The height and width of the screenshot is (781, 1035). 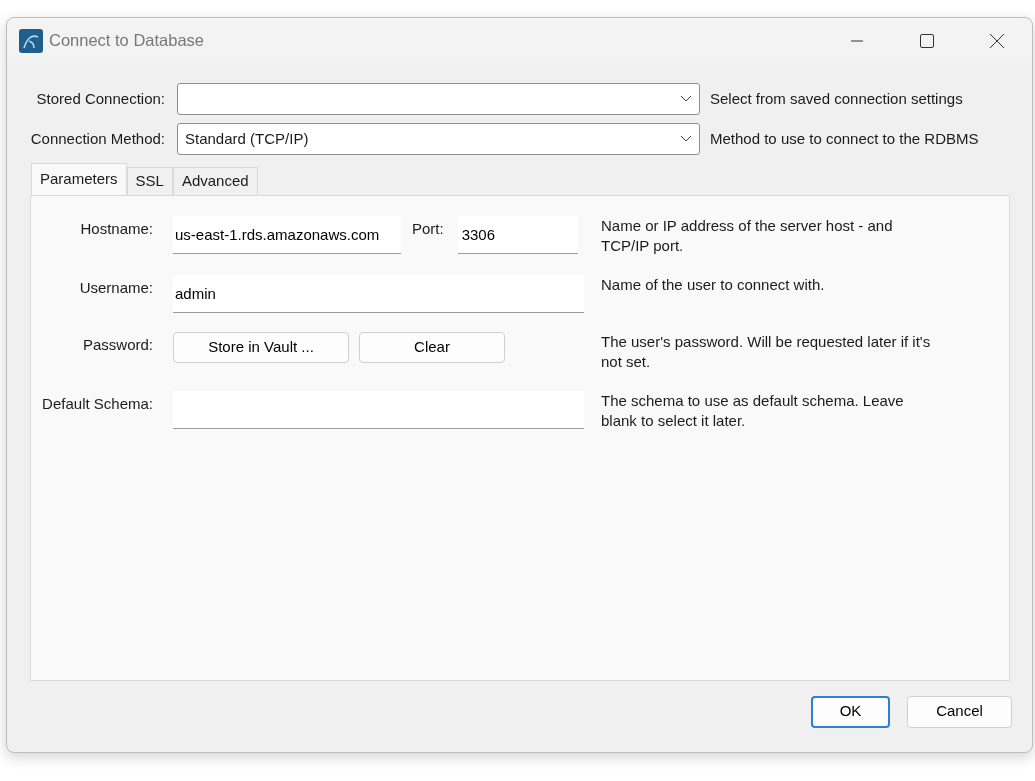 What do you see at coordinates (438, 139) in the screenshot?
I see `dropdown-field: Standard (TCP/IP)` at bounding box center [438, 139].